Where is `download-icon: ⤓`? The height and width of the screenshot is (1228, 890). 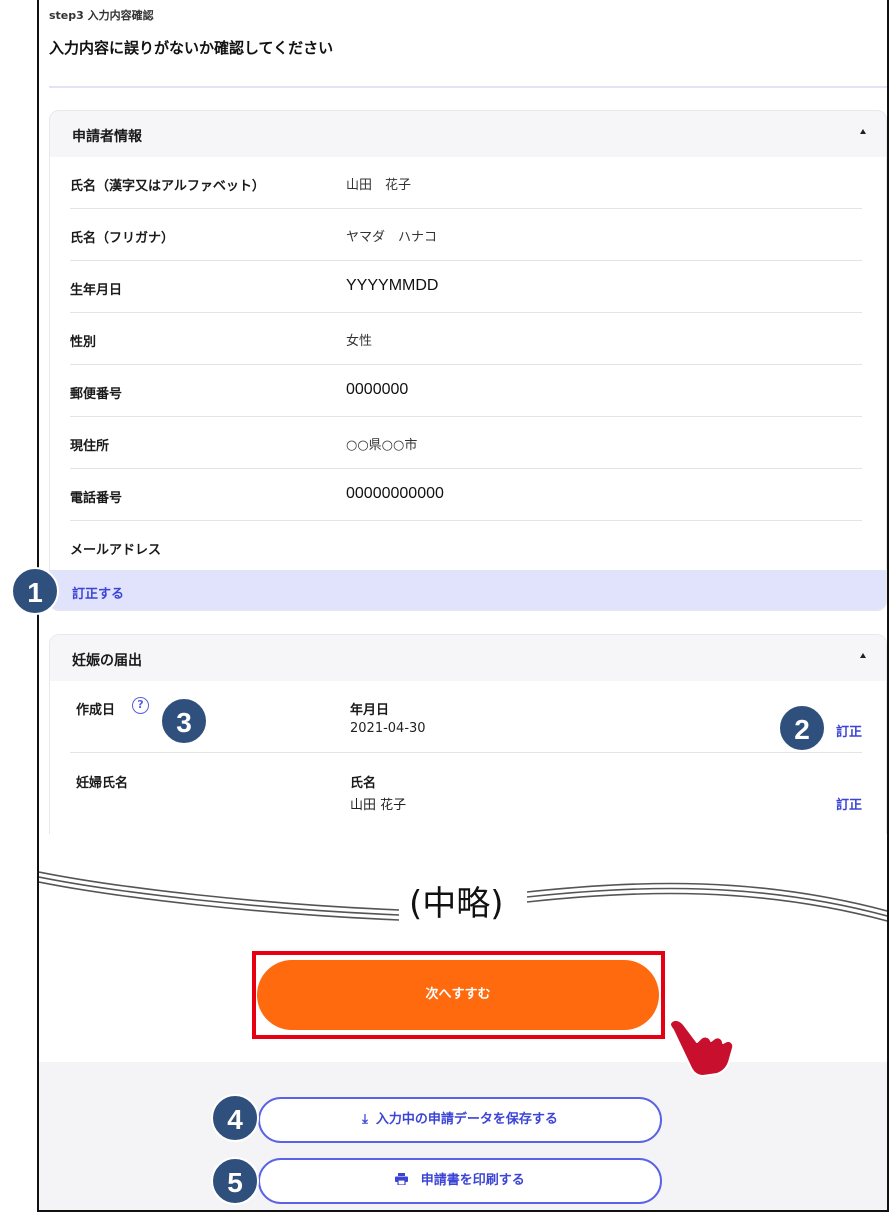 download-icon: ⤓ is located at coordinates (365, 1119).